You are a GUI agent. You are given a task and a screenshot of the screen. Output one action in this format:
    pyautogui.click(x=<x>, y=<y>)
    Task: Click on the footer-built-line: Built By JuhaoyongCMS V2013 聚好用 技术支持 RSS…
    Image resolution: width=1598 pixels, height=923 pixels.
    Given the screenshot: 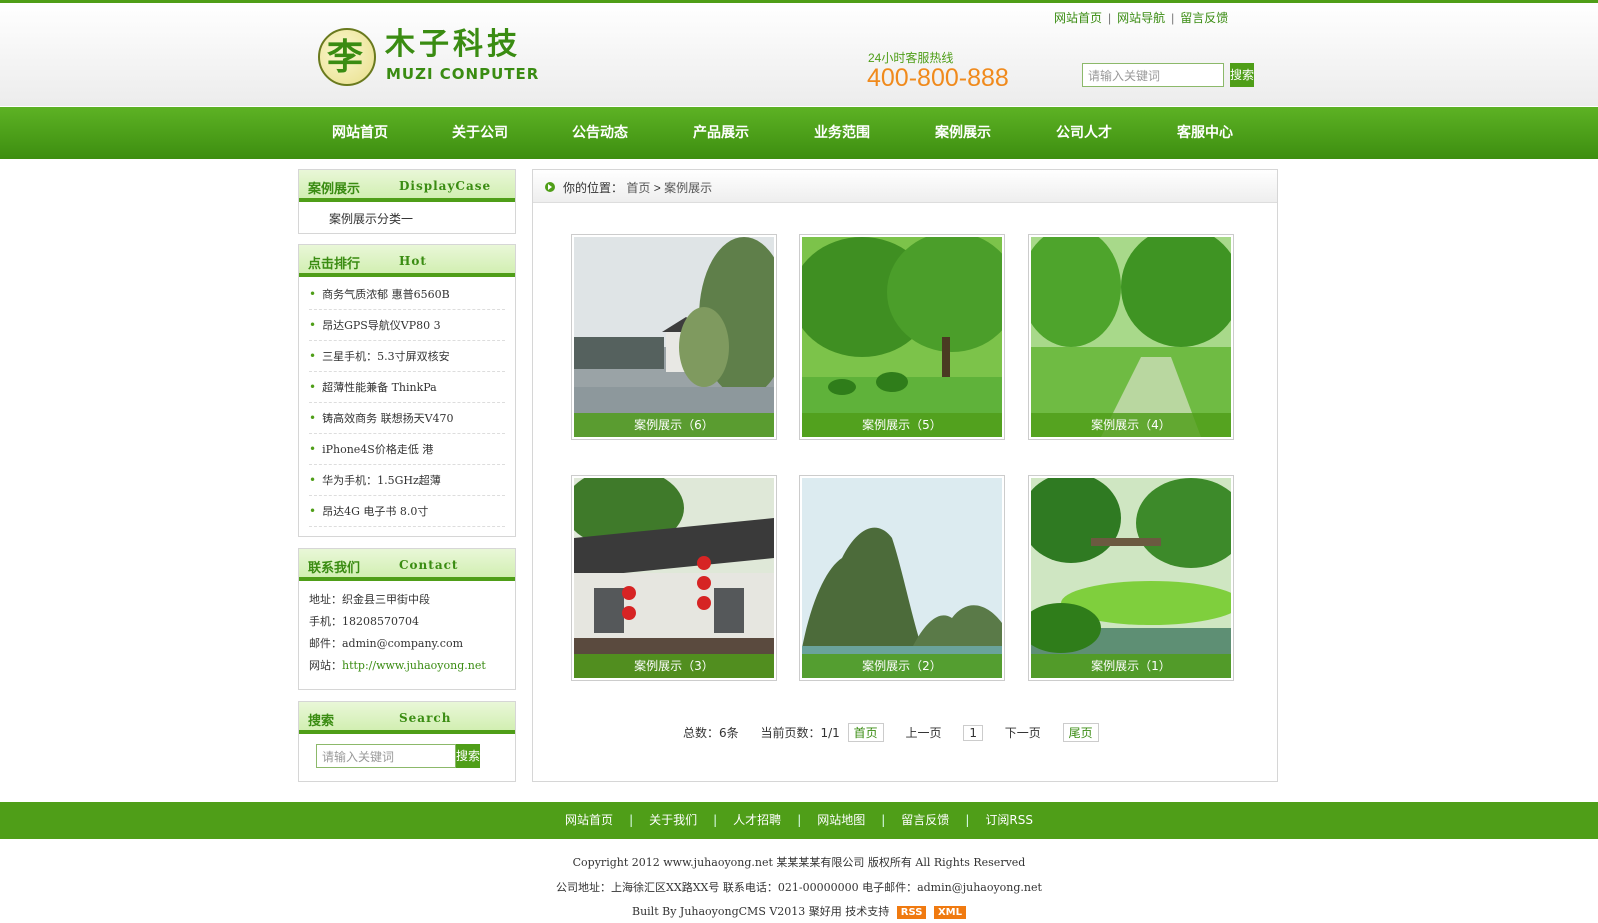 What is the action you would take?
    pyautogui.click(x=799, y=911)
    